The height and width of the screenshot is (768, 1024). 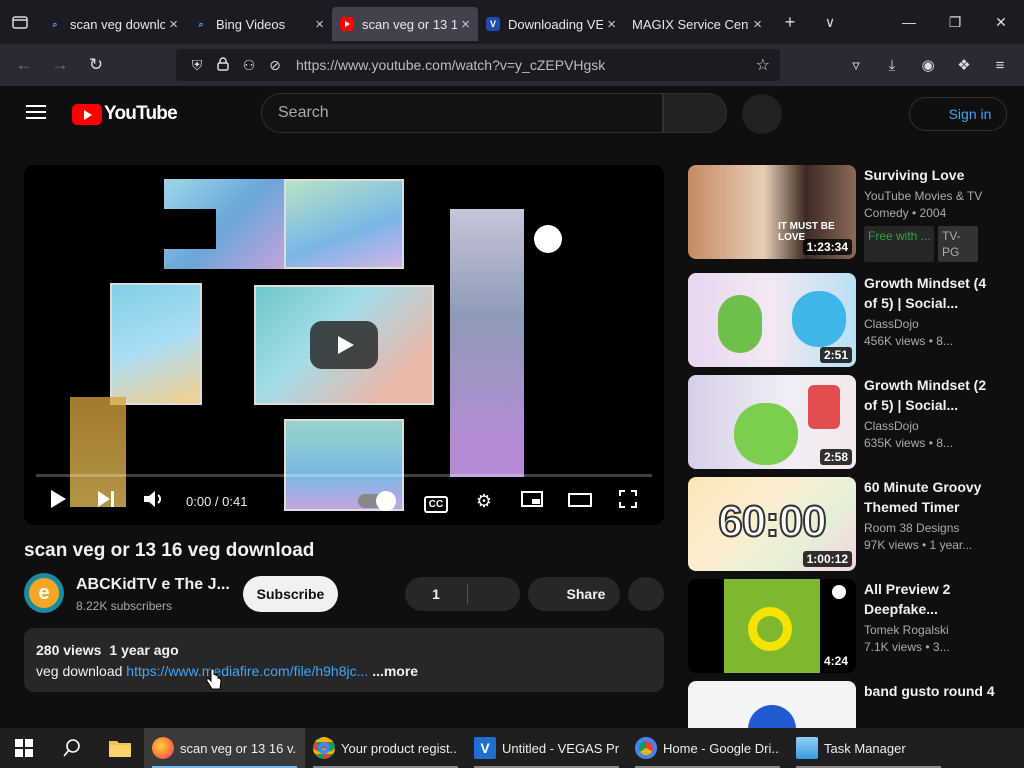 What do you see at coordinates (436, 594) in the screenshot?
I see `like-button: 1` at bounding box center [436, 594].